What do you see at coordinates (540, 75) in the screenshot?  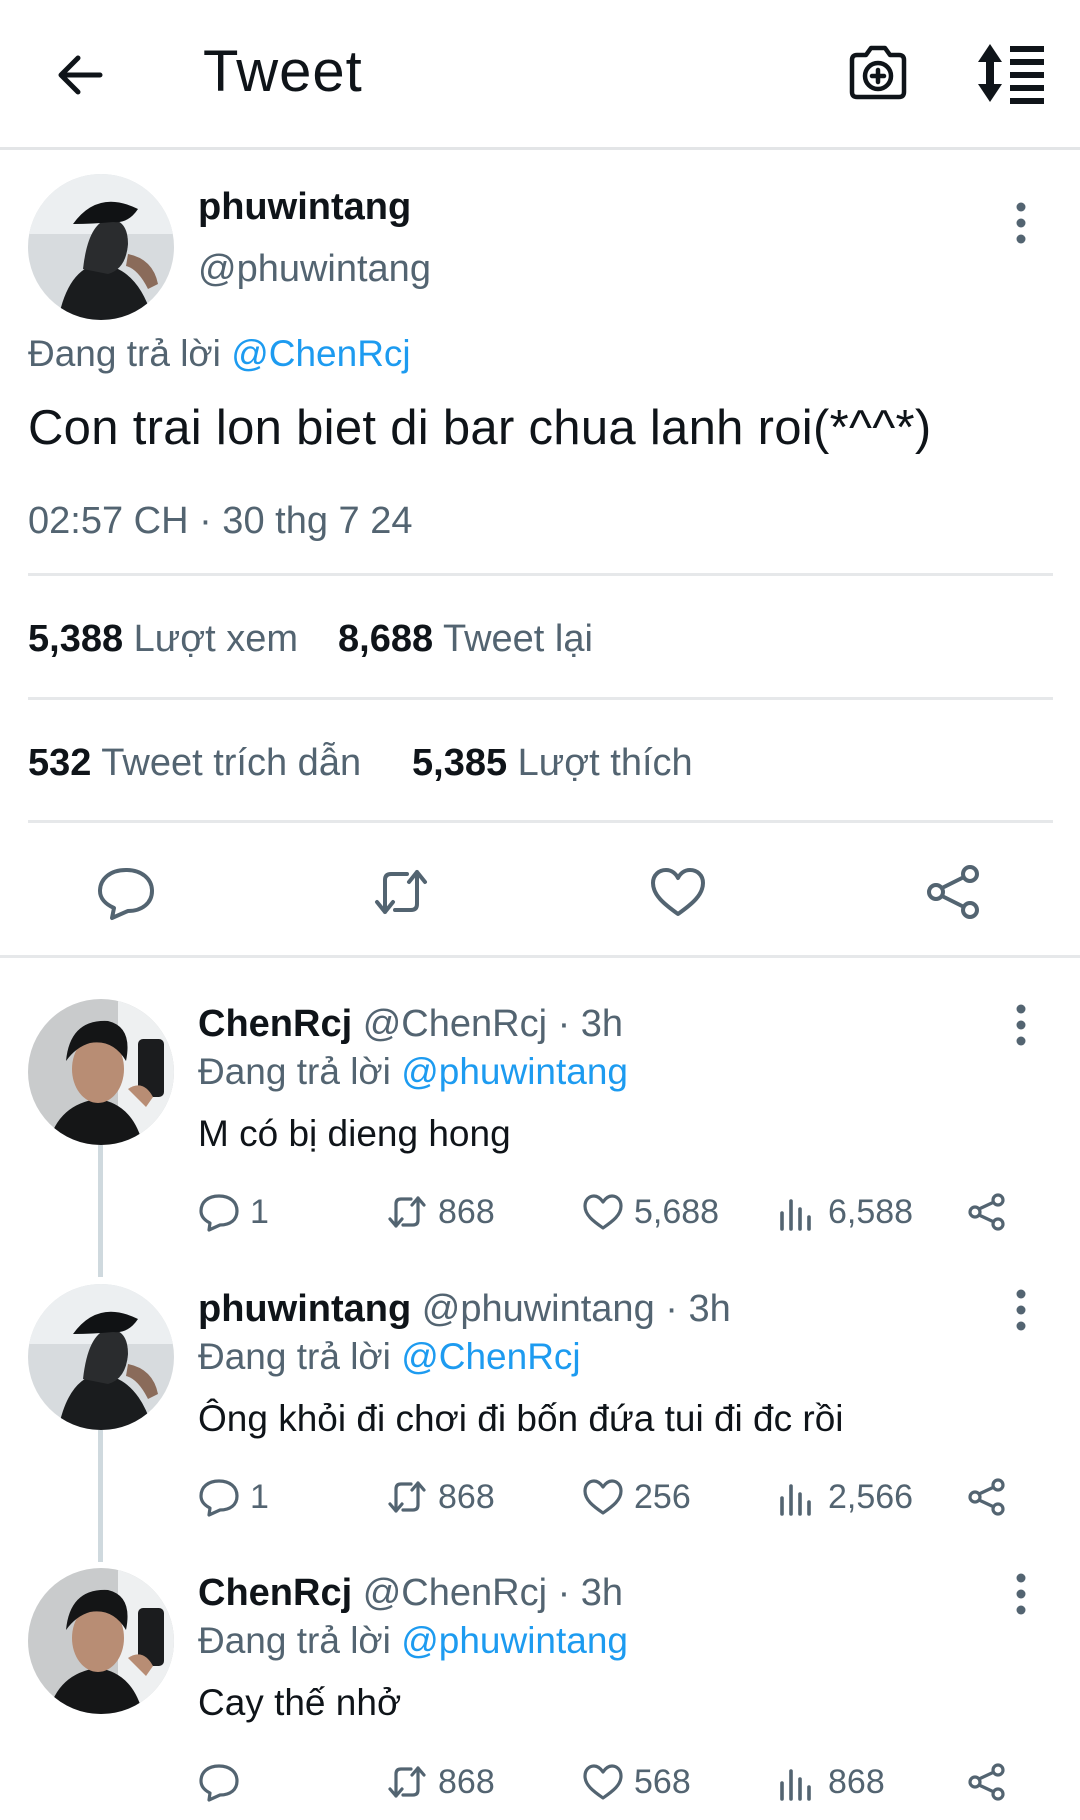 I see `top-app-bar: Tweet` at bounding box center [540, 75].